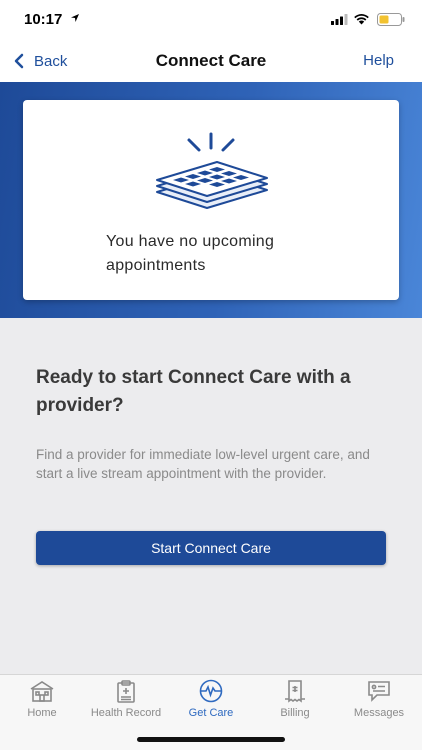 This screenshot has height=750, width=422. Describe the element at coordinates (126, 691) in the screenshot. I see `clipboard-icon` at that location.